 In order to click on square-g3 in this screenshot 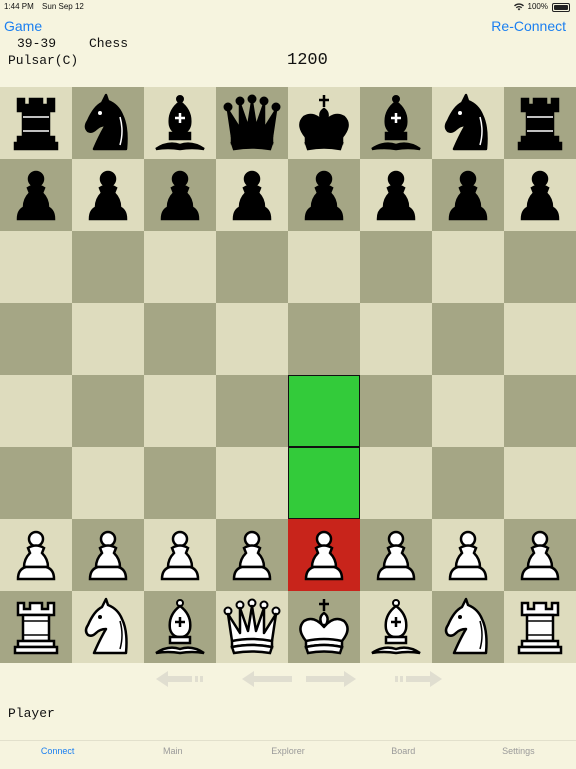, I will do `click(468, 483)`.